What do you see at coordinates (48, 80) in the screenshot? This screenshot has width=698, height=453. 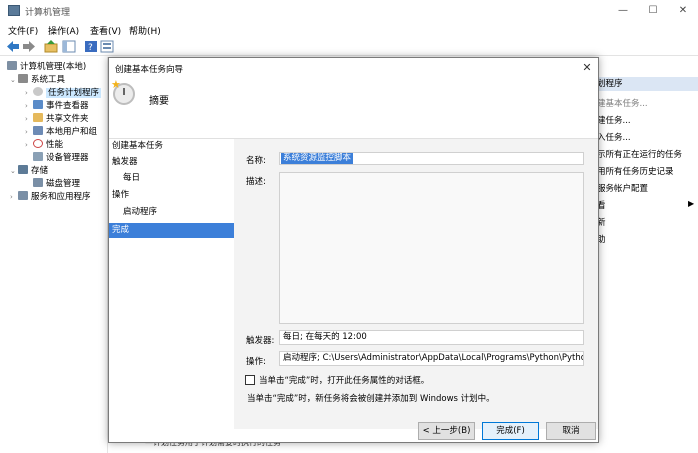 I see `tree-item-label: 系统工具` at bounding box center [48, 80].